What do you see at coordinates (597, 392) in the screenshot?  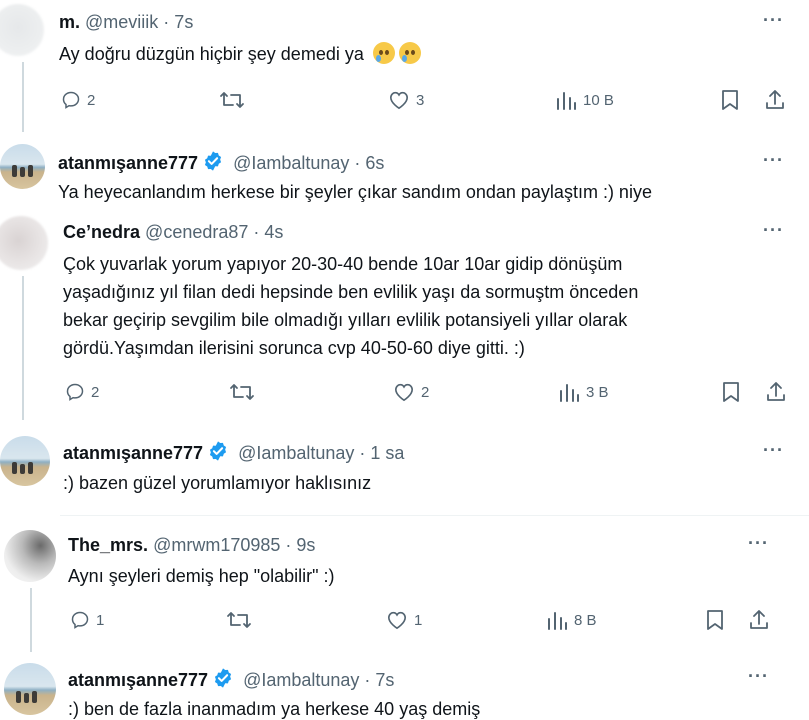 I see `view-count: 3 B` at bounding box center [597, 392].